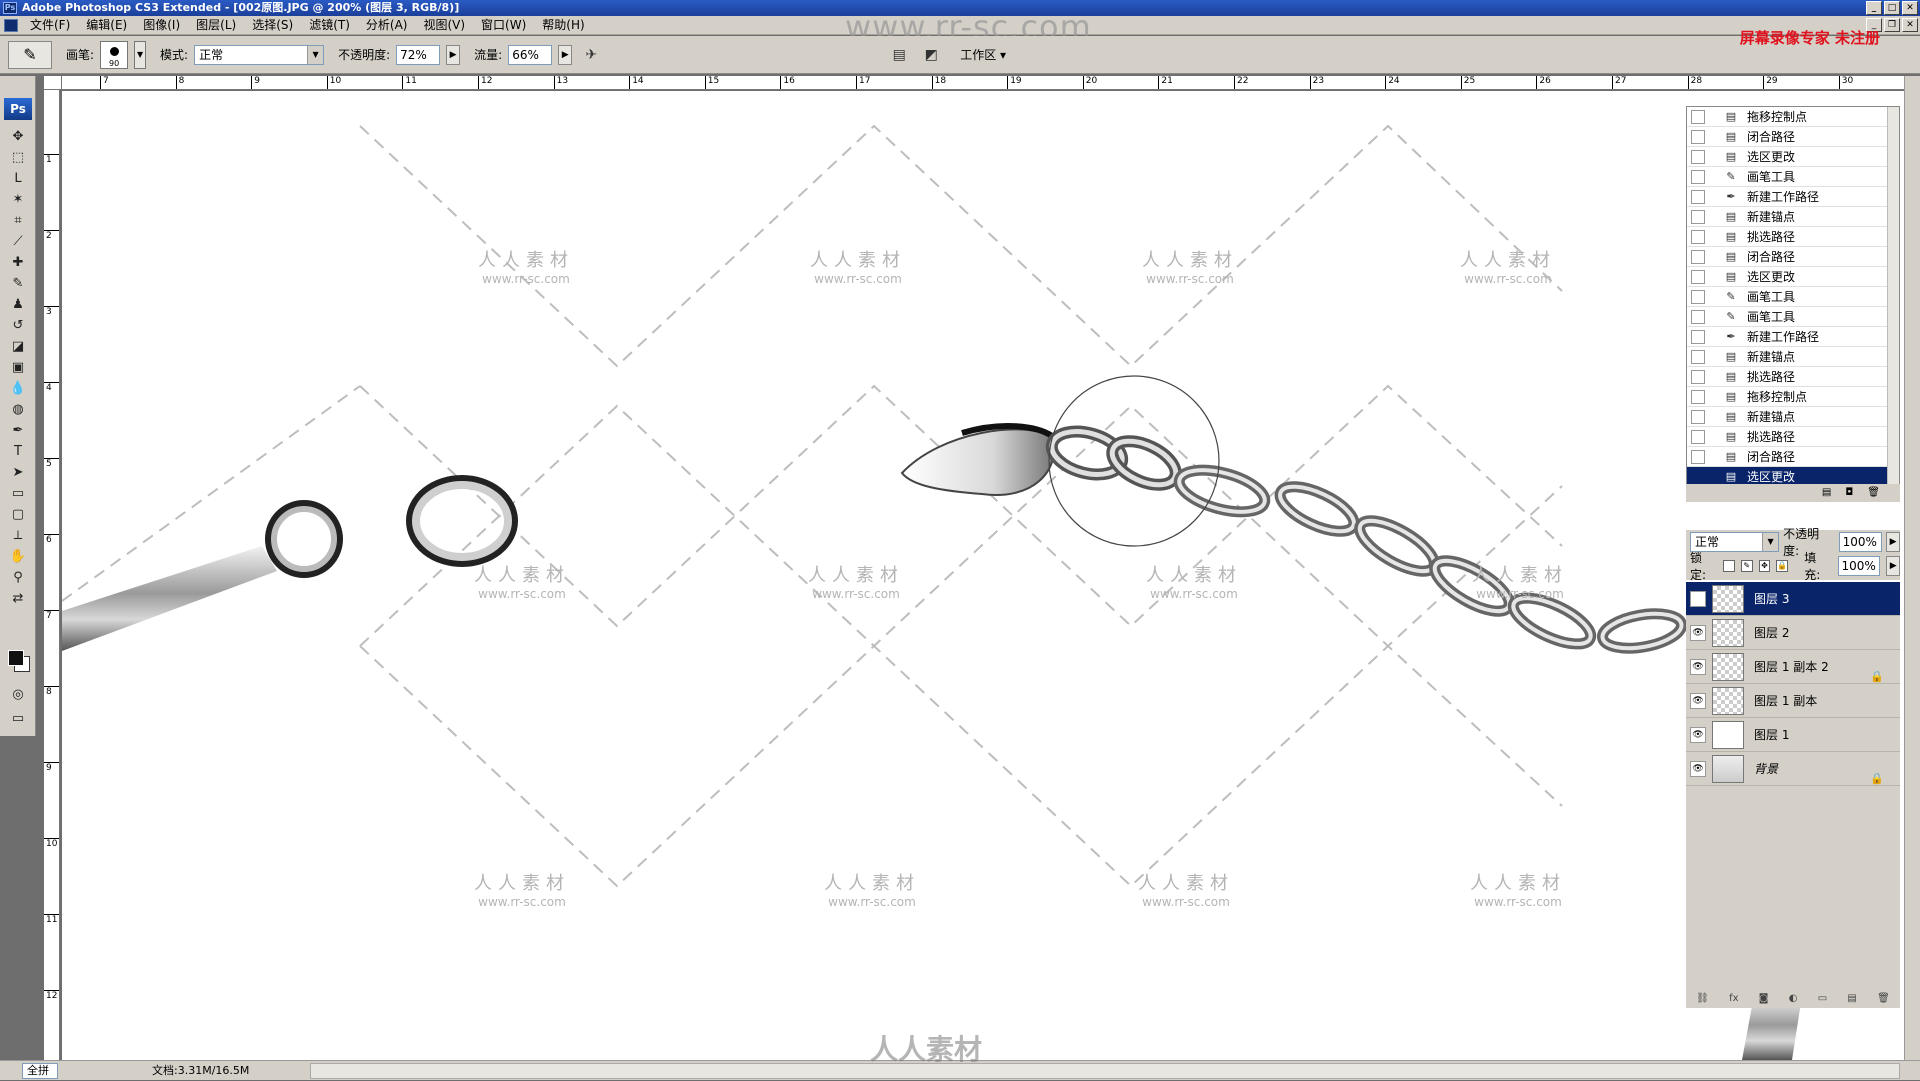 Image resolution: width=1920 pixels, height=1081 pixels. What do you see at coordinates (1860, 542) in the screenshot?
I see `layer-opacity-input: 100%` at bounding box center [1860, 542].